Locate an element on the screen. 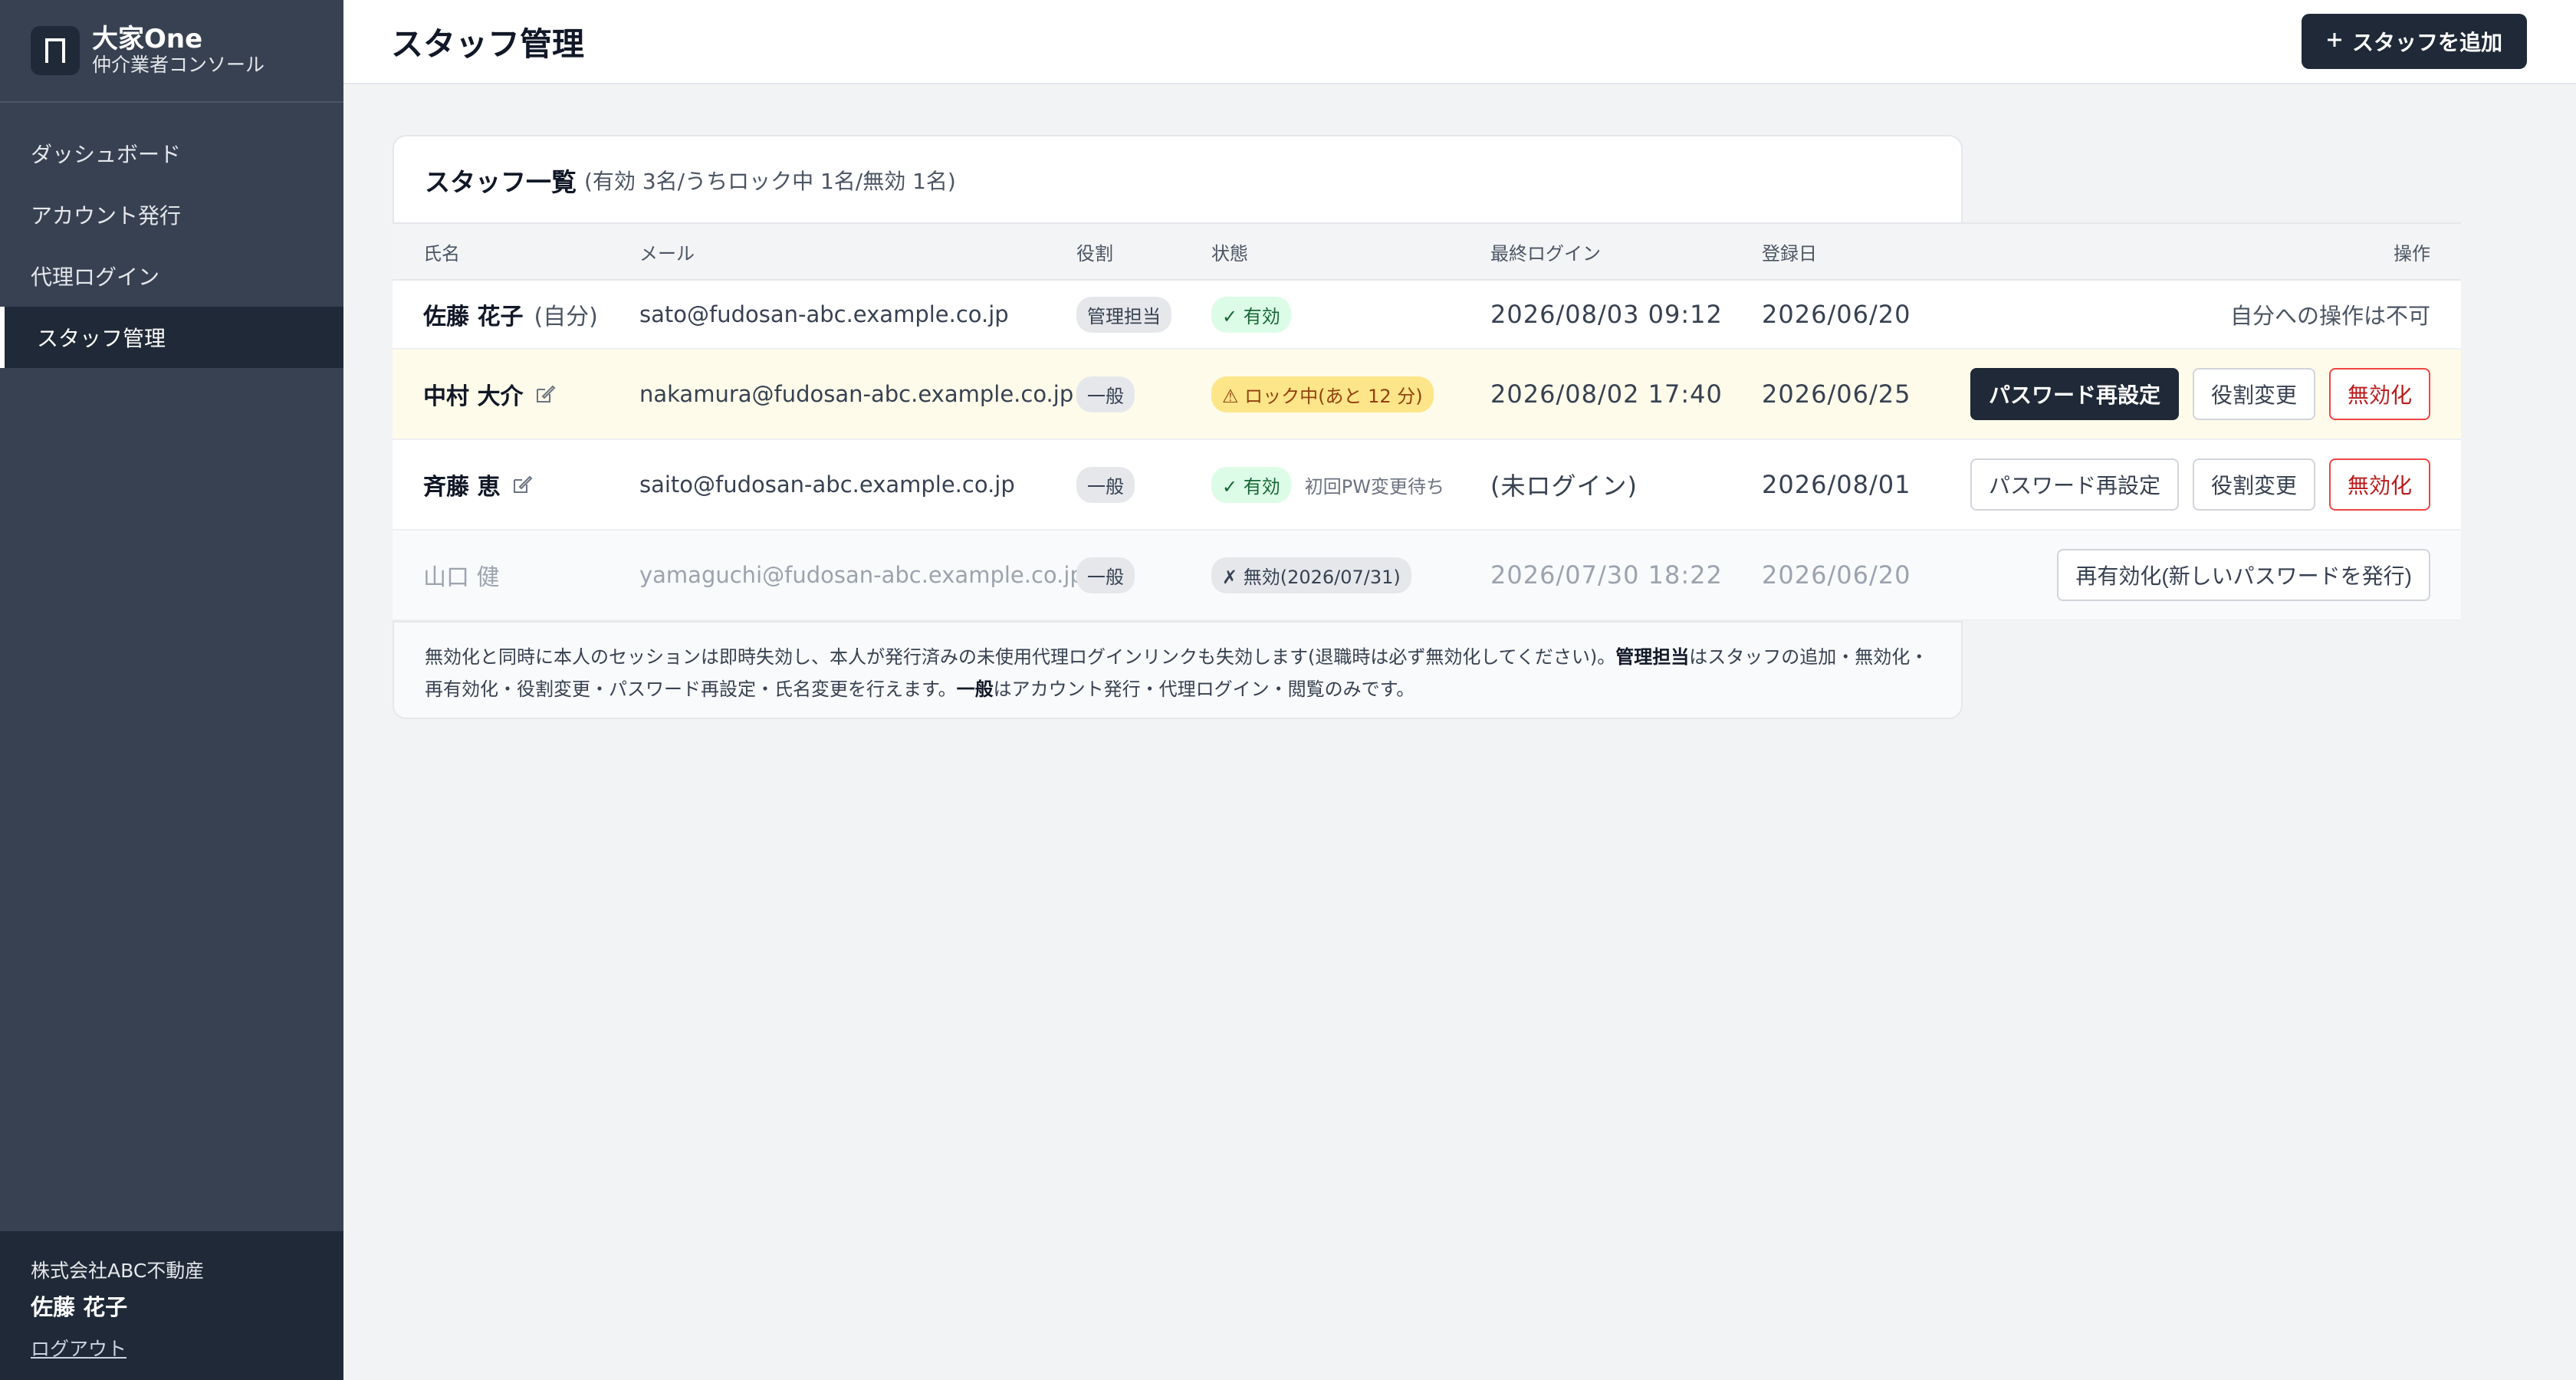 Image resolution: width=2576 pixels, height=1380 pixels. status-badge: ⚠ ロック中(あと 12 分) is located at coordinates (1322, 394).